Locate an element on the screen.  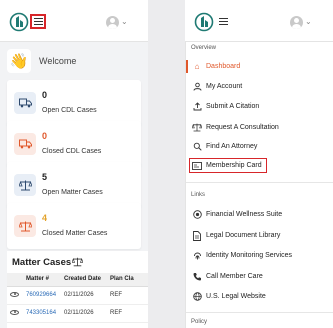
table-row: 743305164 02/11/2026 REF is located at coordinates (77, 313).